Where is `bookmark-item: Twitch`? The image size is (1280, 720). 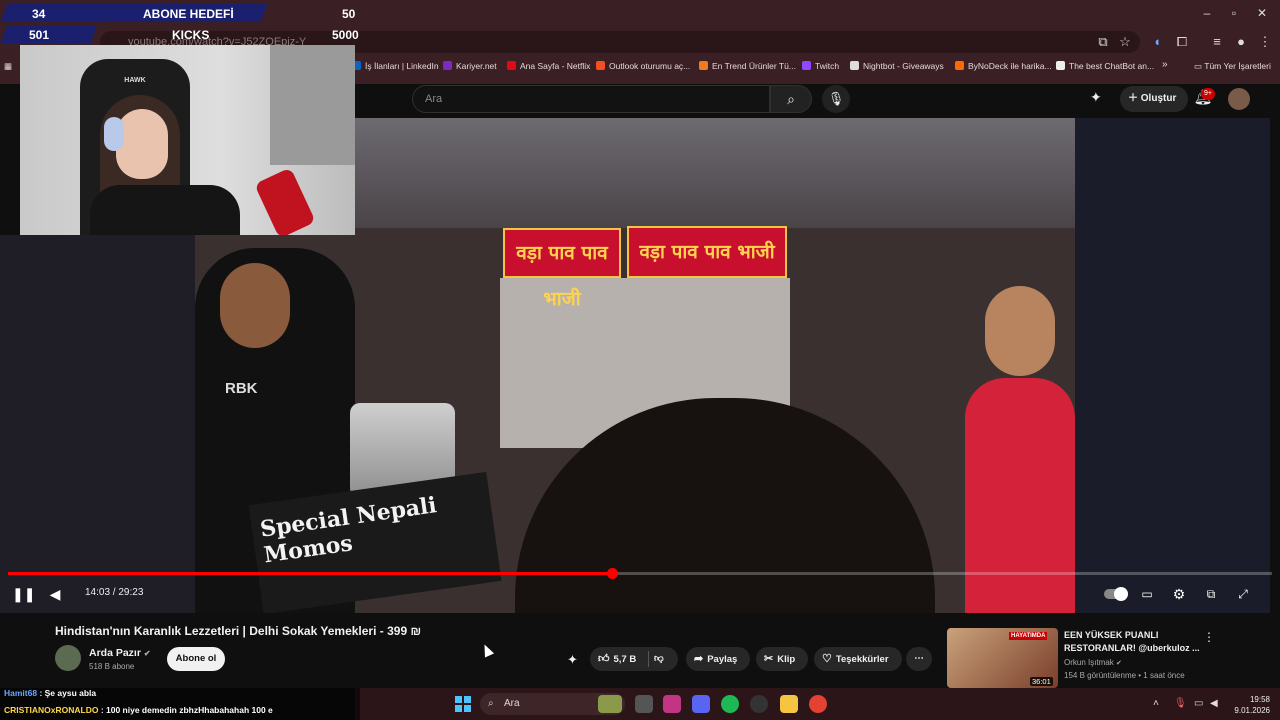 bookmark-item: Twitch is located at coordinates (820, 66).